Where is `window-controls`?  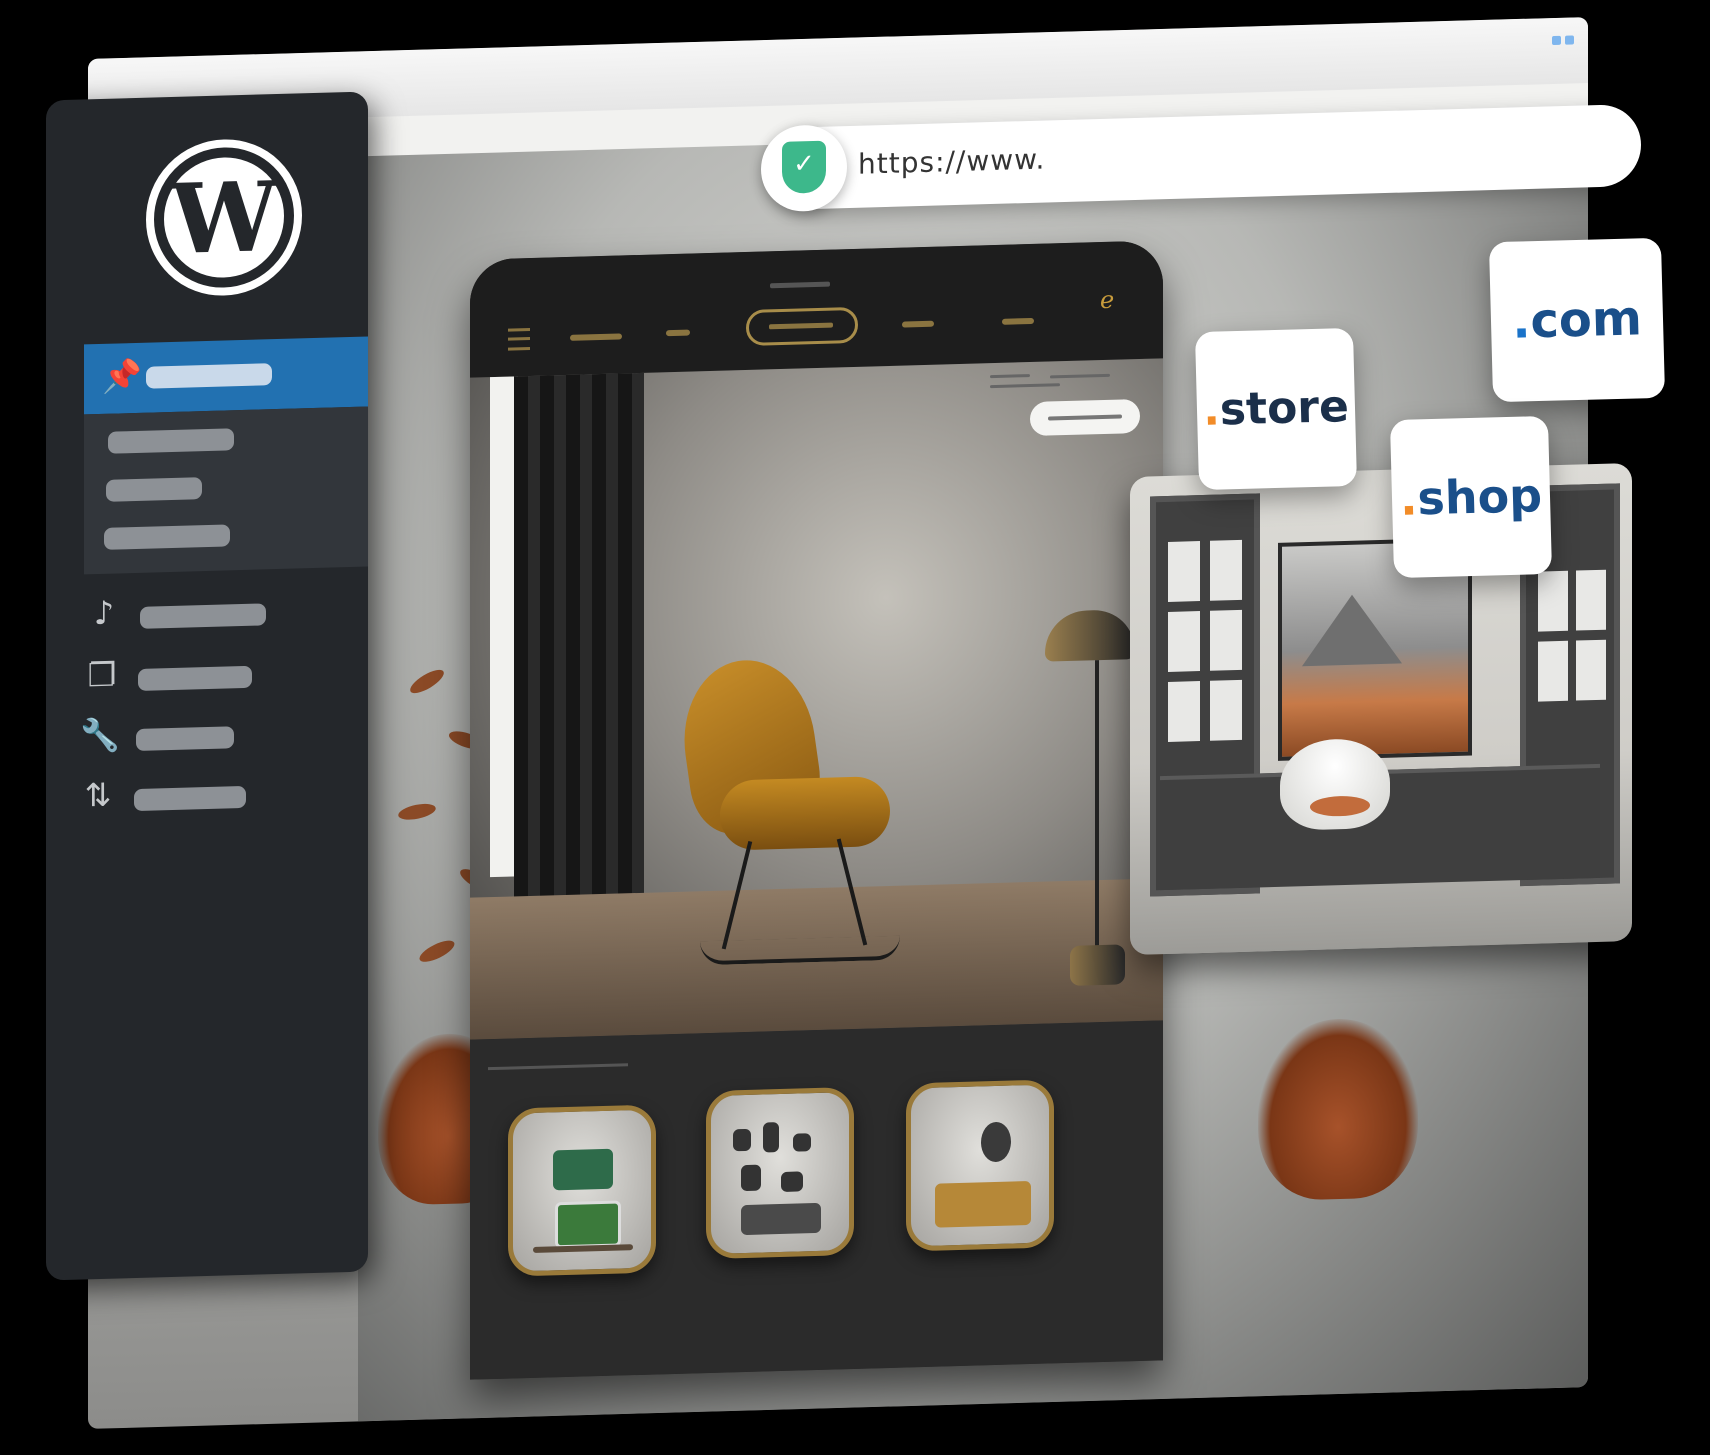
window-controls is located at coordinates (1561, 39).